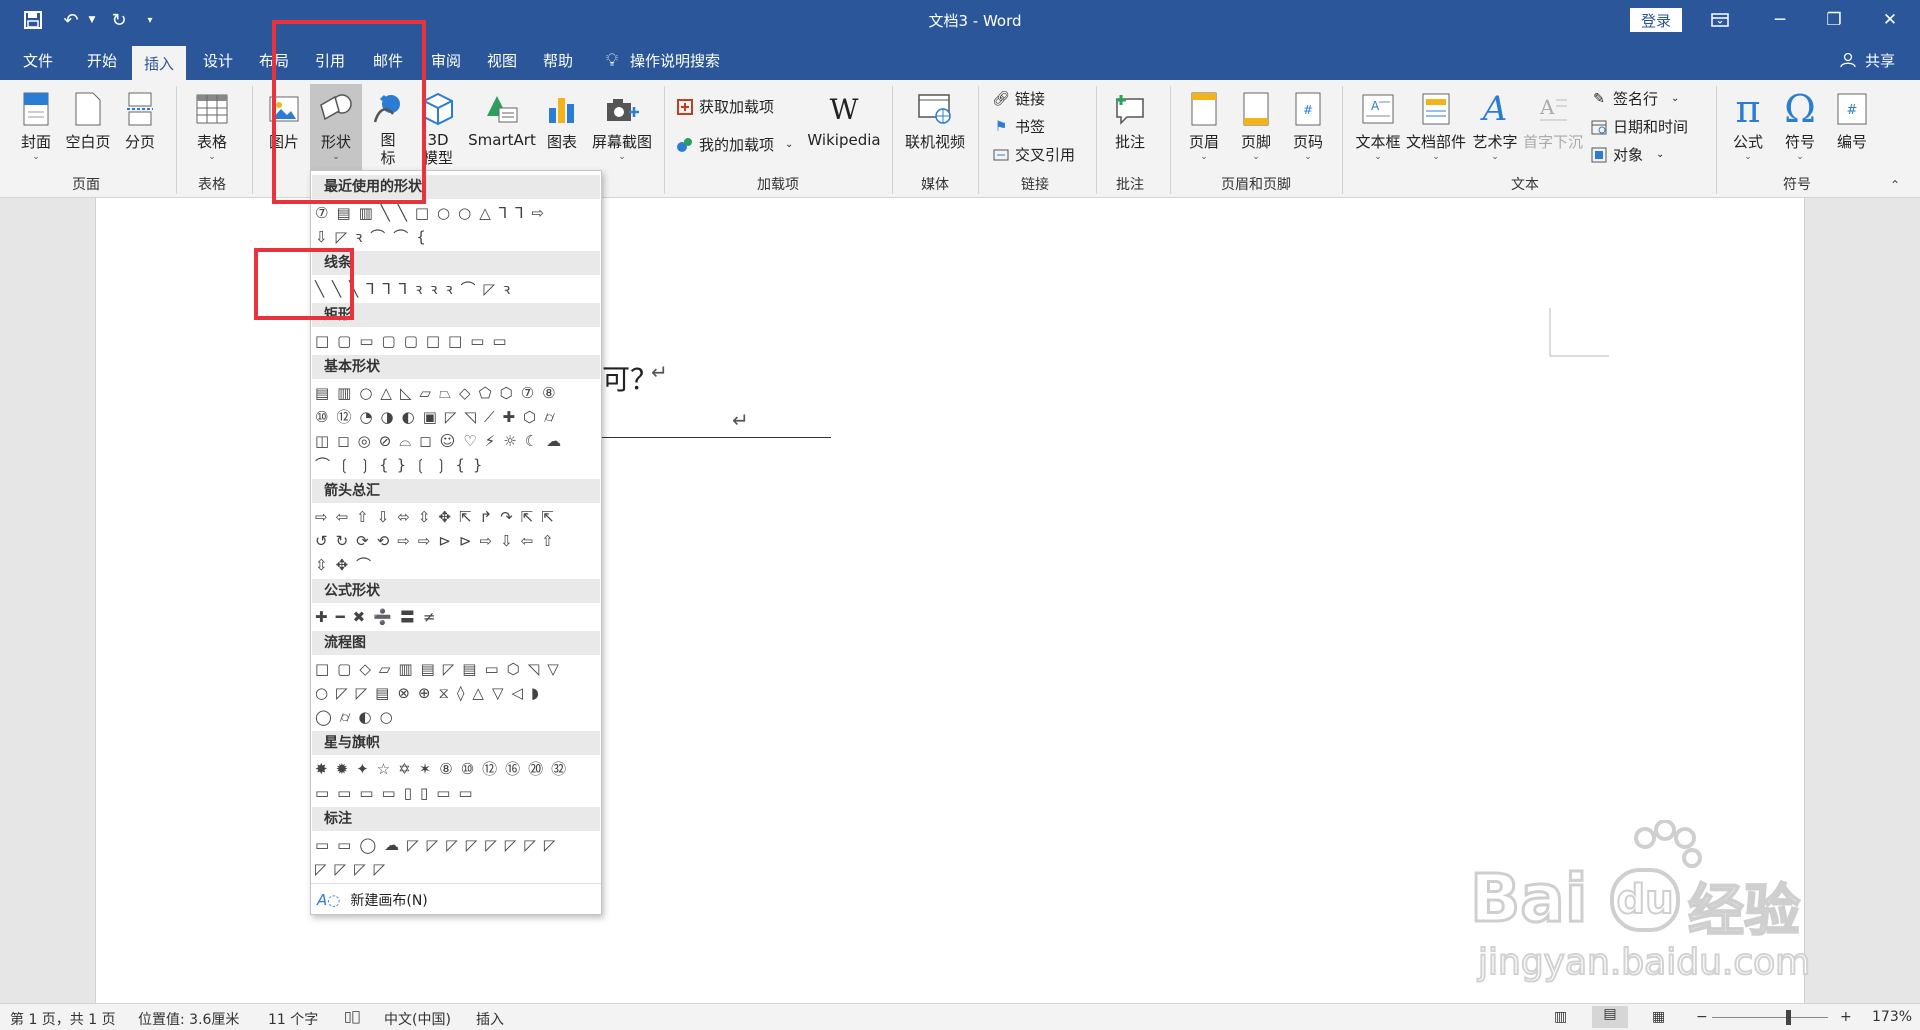 This screenshot has width=1920, height=1030. What do you see at coordinates (446, 60) in the screenshot?
I see `tab-review: 审阅` at bounding box center [446, 60].